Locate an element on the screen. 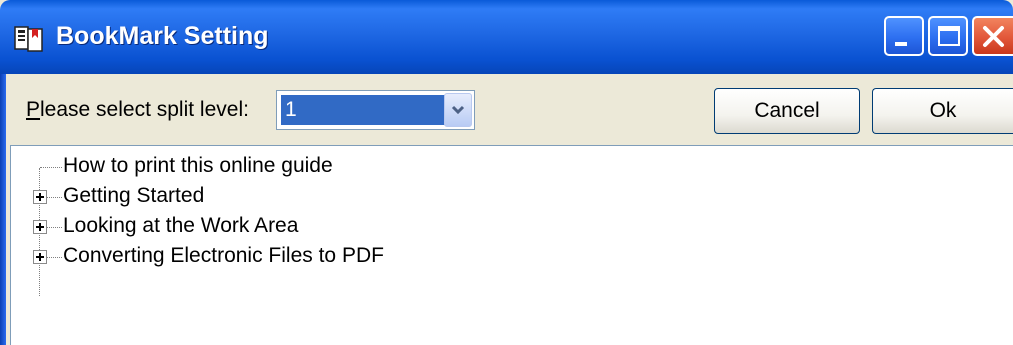 This screenshot has height=345, width=1013. split-level-label-text: lease select split level: is located at coordinates (144, 109).